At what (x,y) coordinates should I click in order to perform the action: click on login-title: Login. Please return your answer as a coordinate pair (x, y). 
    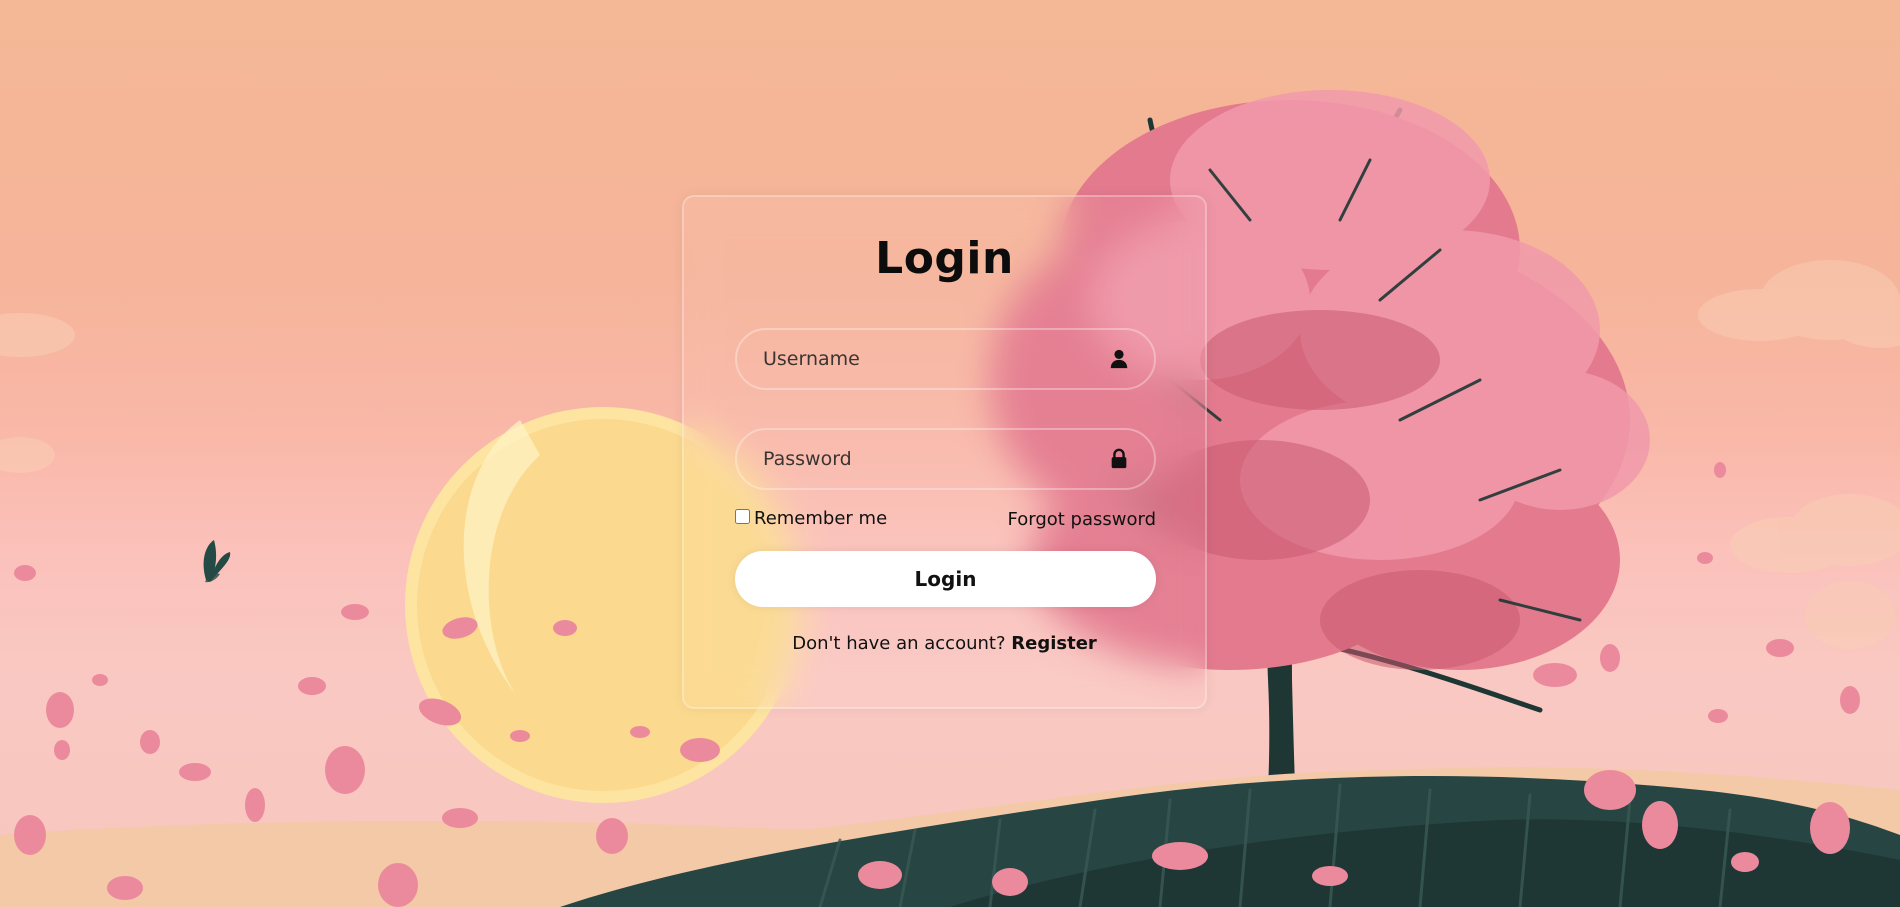
    Looking at the image, I should click on (944, 258).